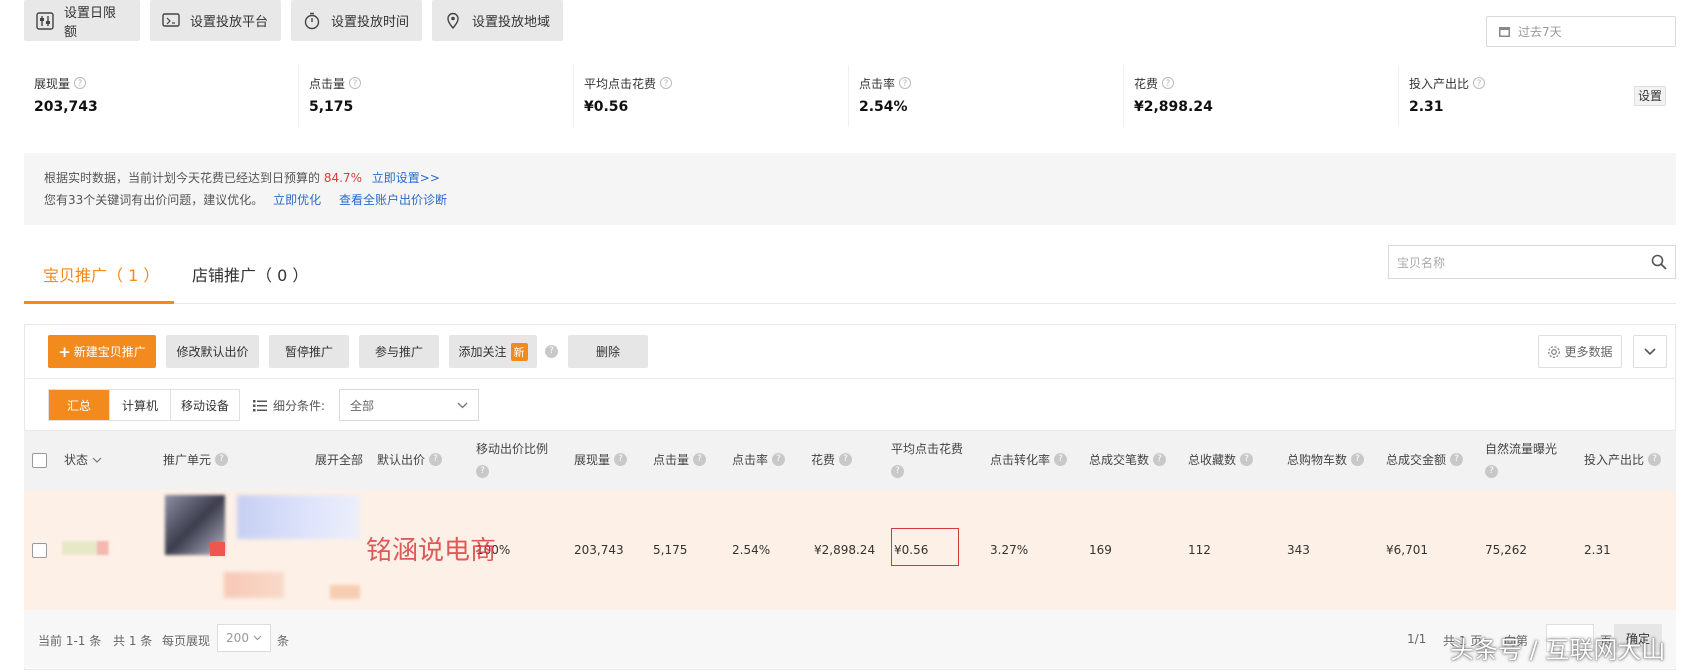 The image size is (1692, 672). I want to click on col-avg-cpc-label: 平均点击花费, so click(927, 449).